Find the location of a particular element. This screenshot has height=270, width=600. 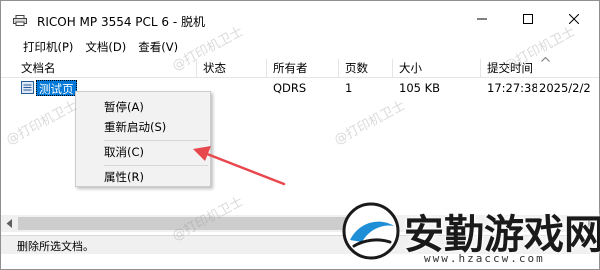

column-size: 大小 is located at coordinates (437, 68).